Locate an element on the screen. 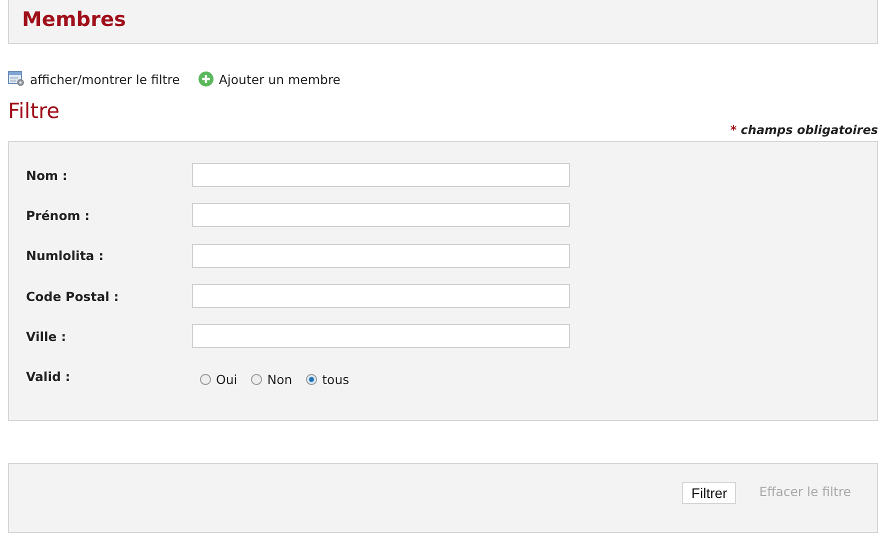  add-member-link: Ajouter un membre is located at coordinates (269, 79).